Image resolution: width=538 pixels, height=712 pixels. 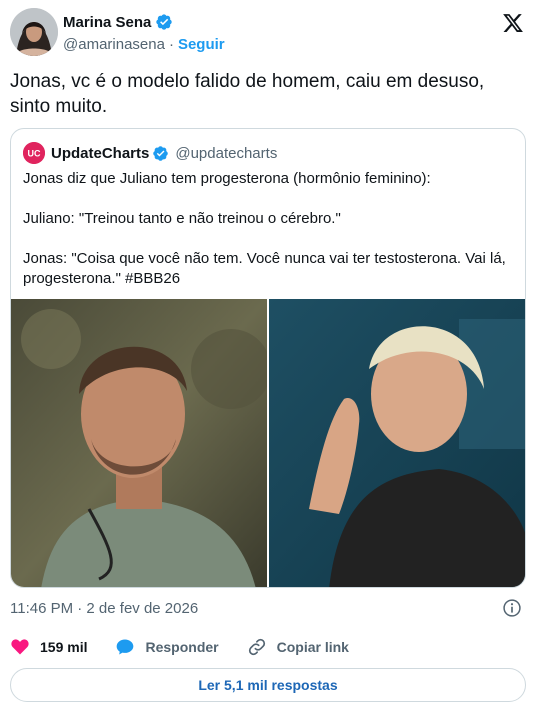 I want to click on reply-bubble-icon, so click(x=125, y=647).